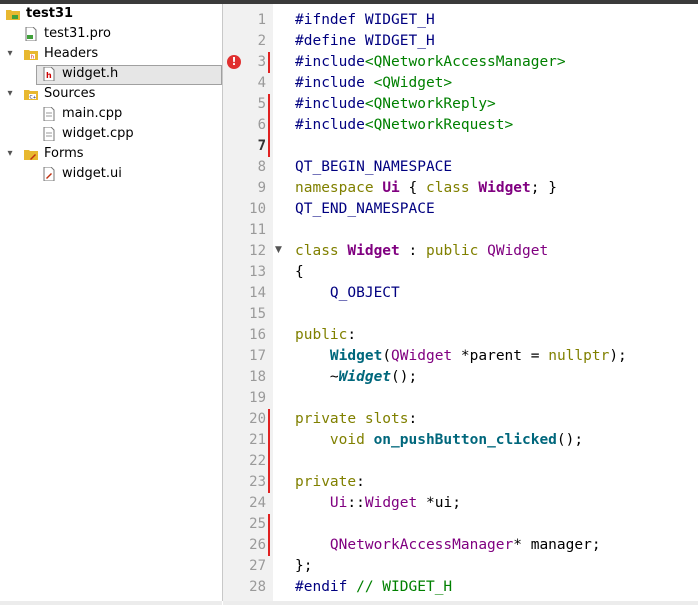 The width and height of the screenshot is (698, 605). I want to click on code-line-1: #ifndef WIDGET_H, so click(365, 20).